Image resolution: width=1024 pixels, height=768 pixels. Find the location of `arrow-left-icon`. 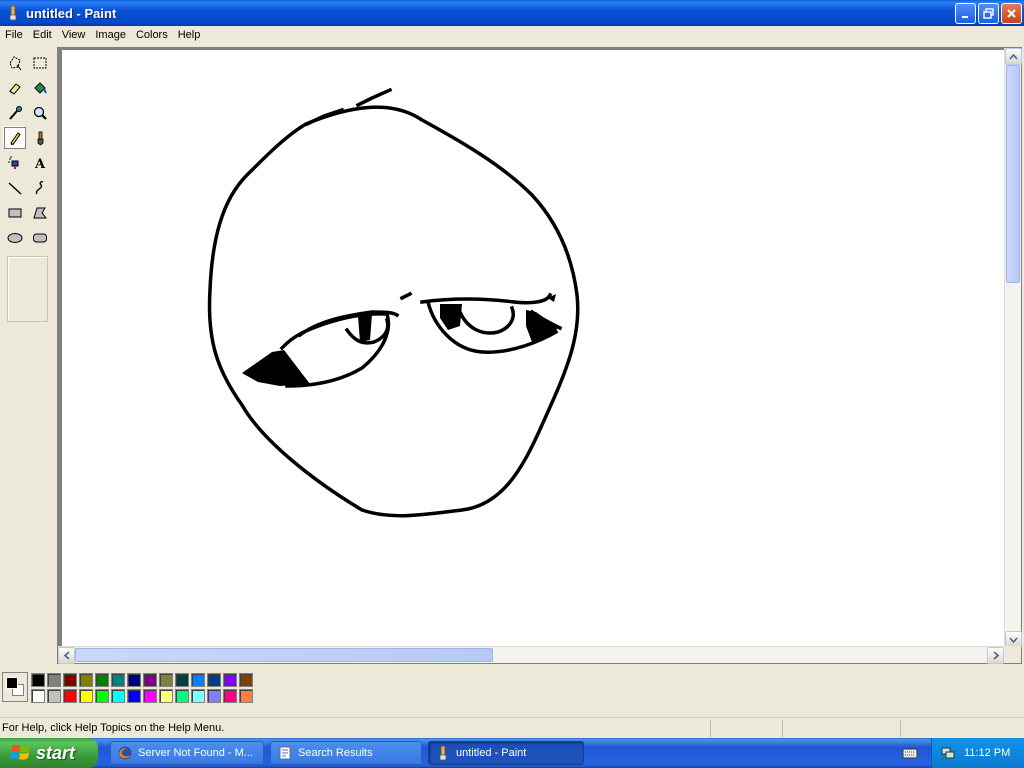

arrow-left-icon is located at coordinates (66, 655).